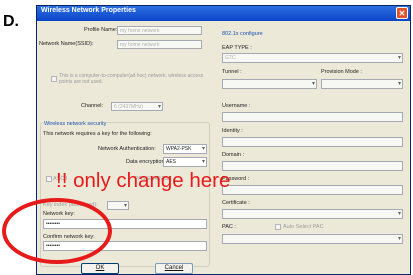 The height and width of the screenshot is (275, 413). I want to click on password-field, so click(312, 190).